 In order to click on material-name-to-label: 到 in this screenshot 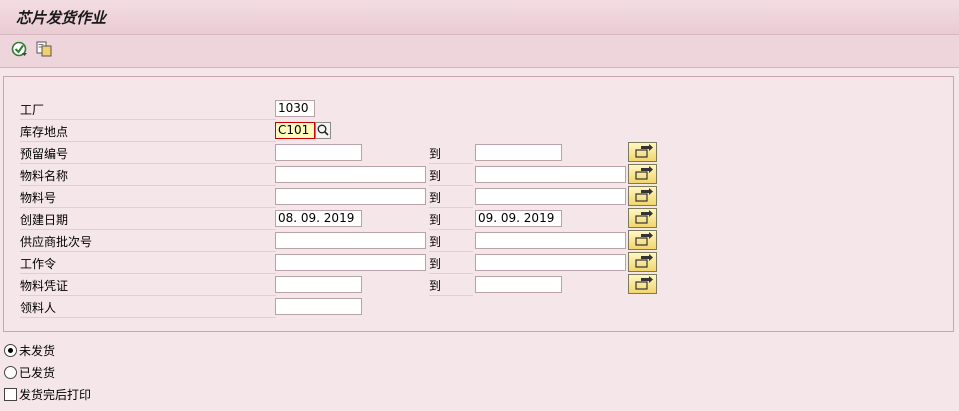, I will do `click(451, 177)`.